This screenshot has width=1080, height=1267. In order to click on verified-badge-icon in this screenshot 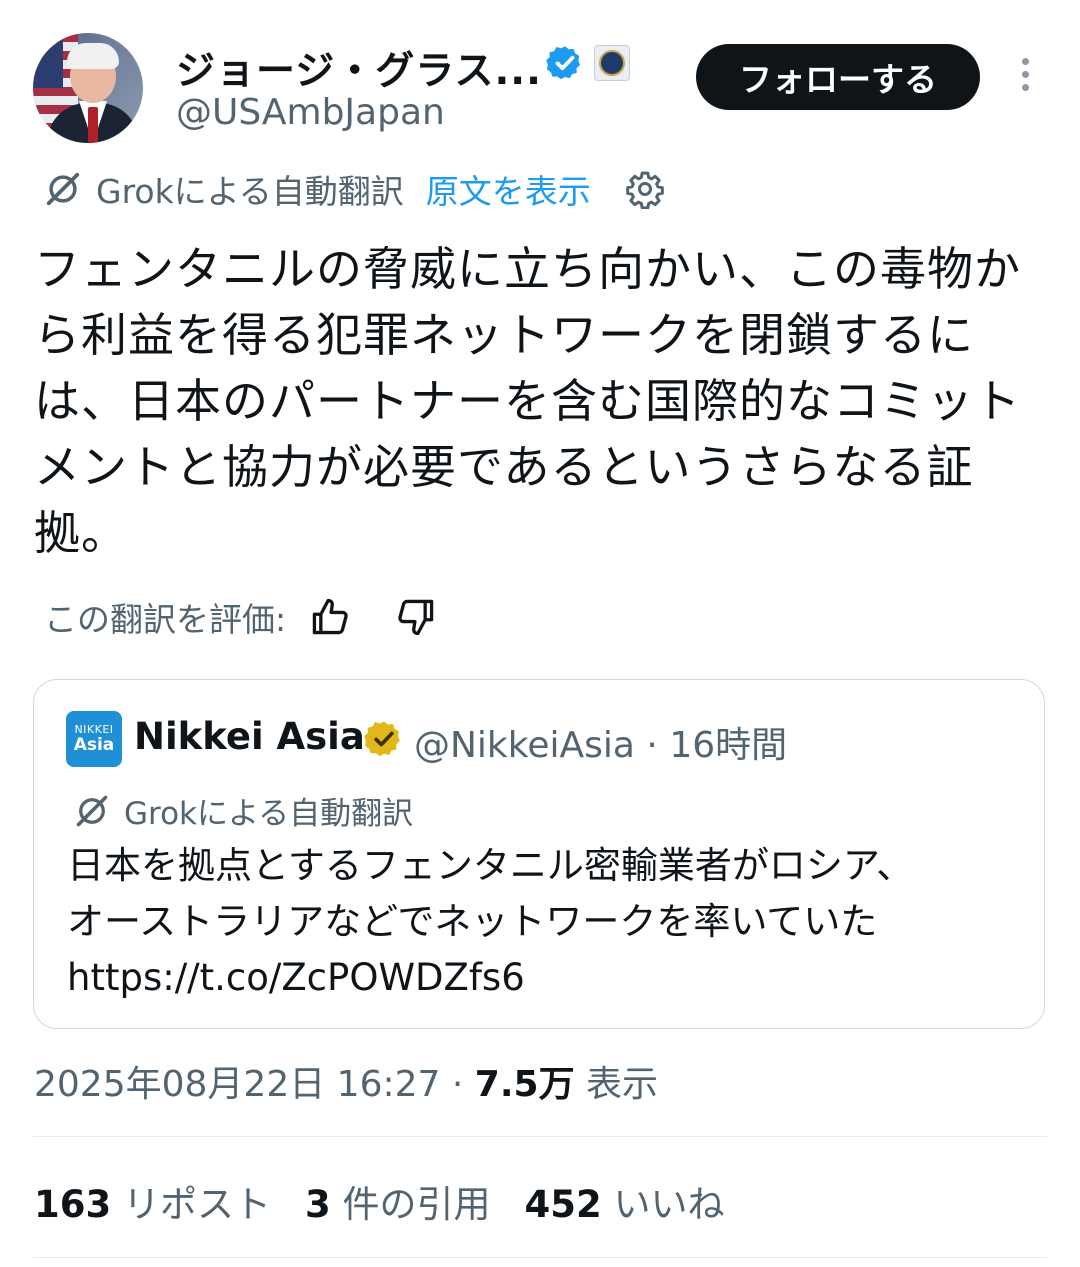, I will do `click(563, 63)`.